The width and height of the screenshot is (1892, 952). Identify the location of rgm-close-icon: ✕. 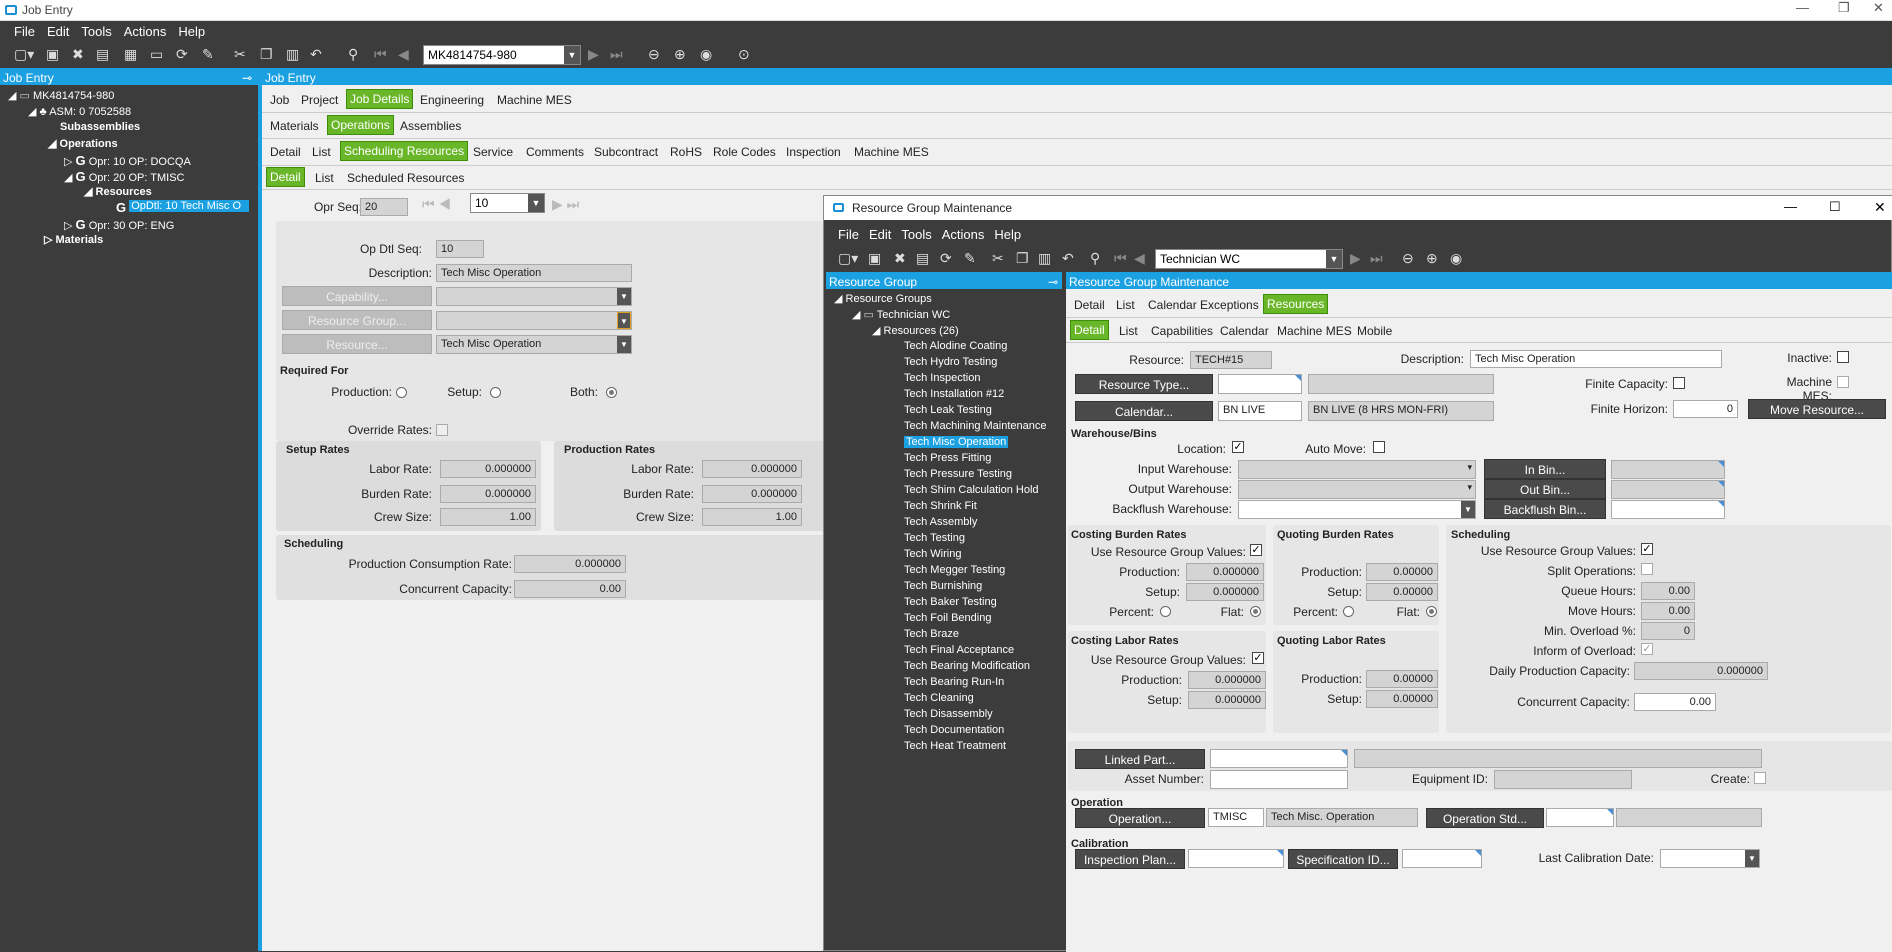
(1880, 207).